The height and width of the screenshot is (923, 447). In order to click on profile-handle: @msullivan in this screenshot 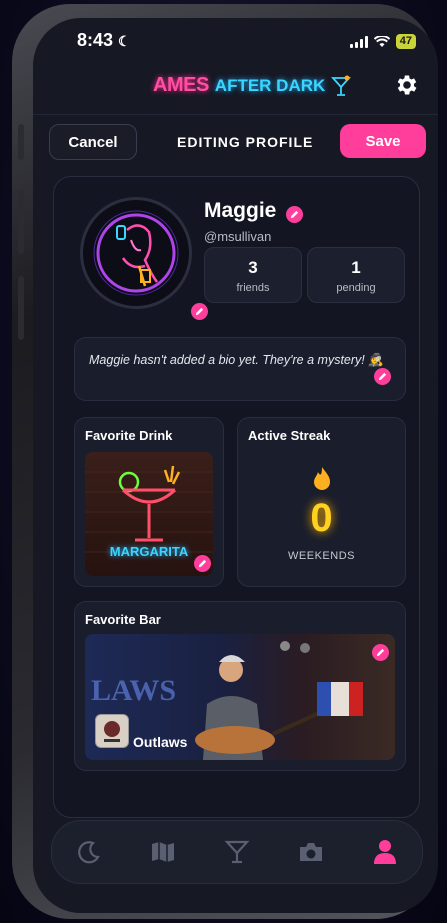, I will do `click(238, 236)`.